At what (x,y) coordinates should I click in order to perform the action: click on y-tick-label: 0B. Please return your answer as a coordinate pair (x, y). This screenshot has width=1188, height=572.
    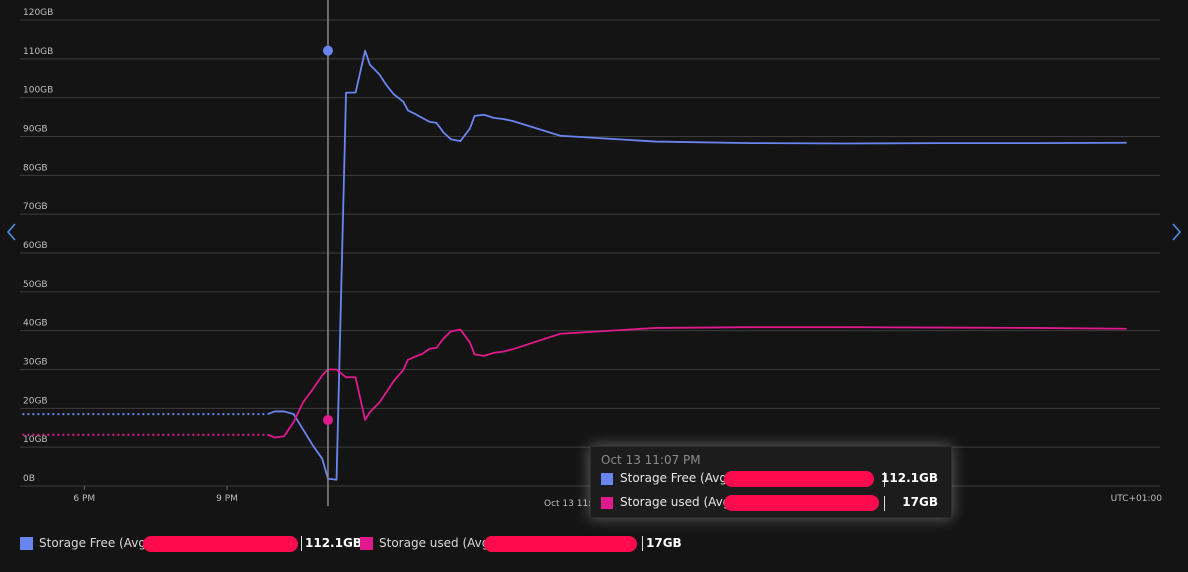
    Looking at the image, I should click on (29, 479).